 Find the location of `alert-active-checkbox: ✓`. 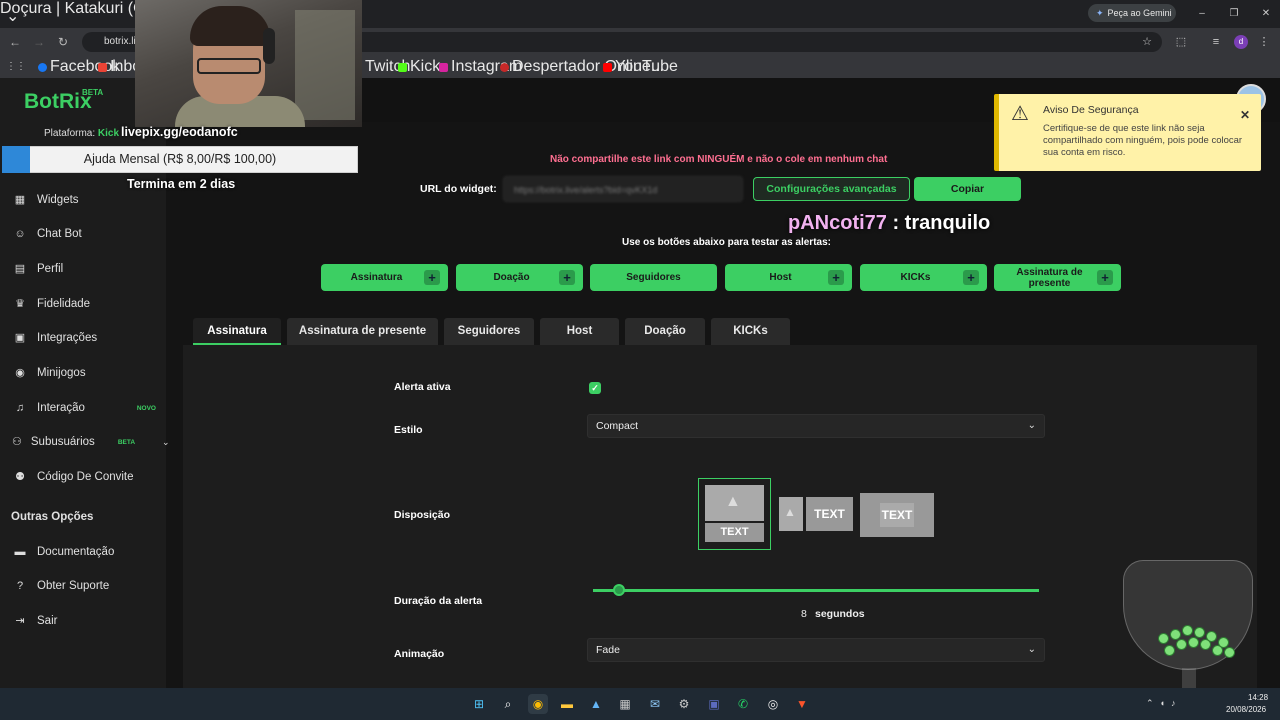

alert-active-checkbox: ✓ is located at coordinates (595, 388).